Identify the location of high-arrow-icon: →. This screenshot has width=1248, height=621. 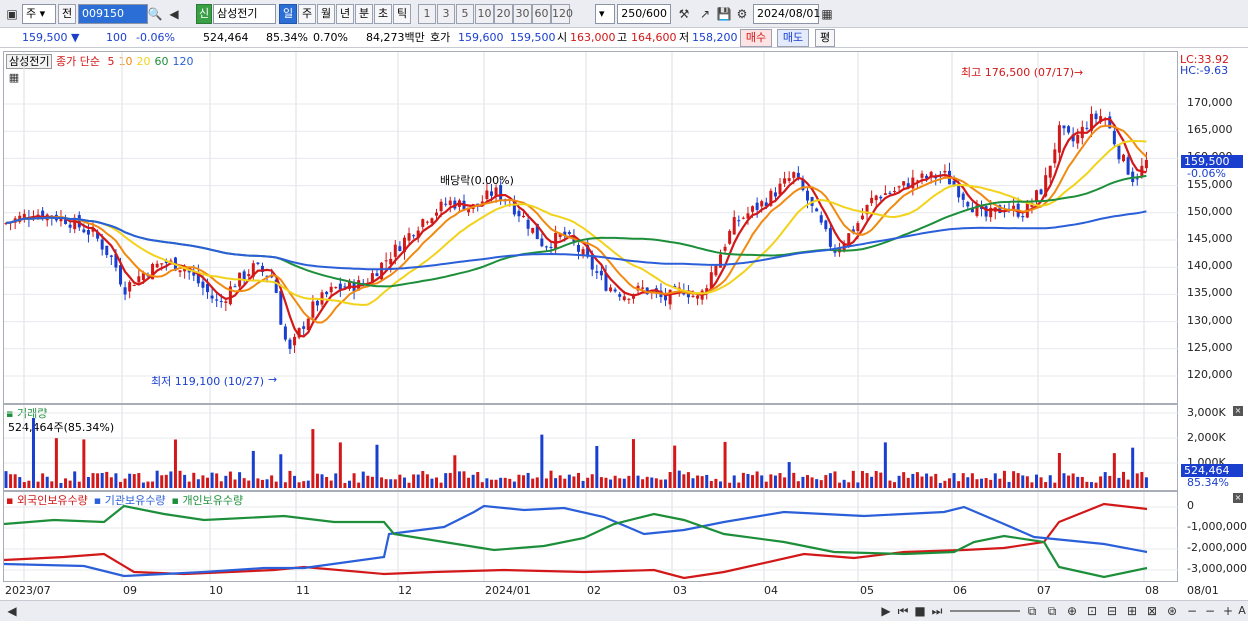
(1079, 72).